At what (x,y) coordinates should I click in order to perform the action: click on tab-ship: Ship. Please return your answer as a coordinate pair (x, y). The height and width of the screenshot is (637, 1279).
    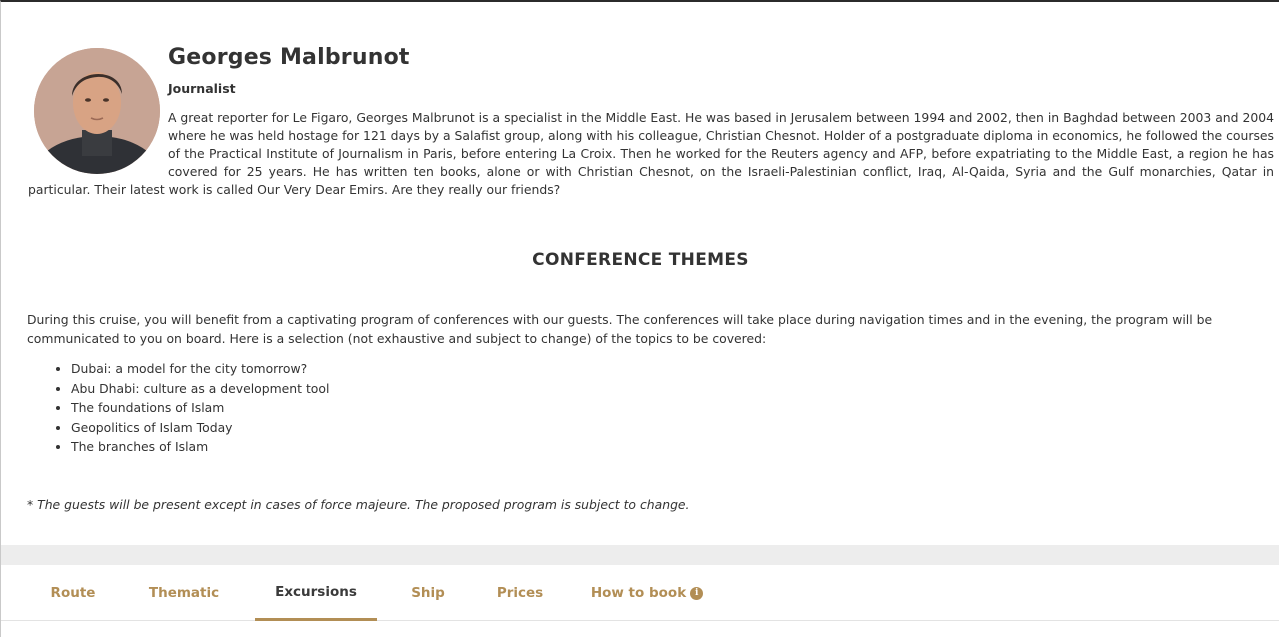
    Looking at the image, I should click on (428, 593).